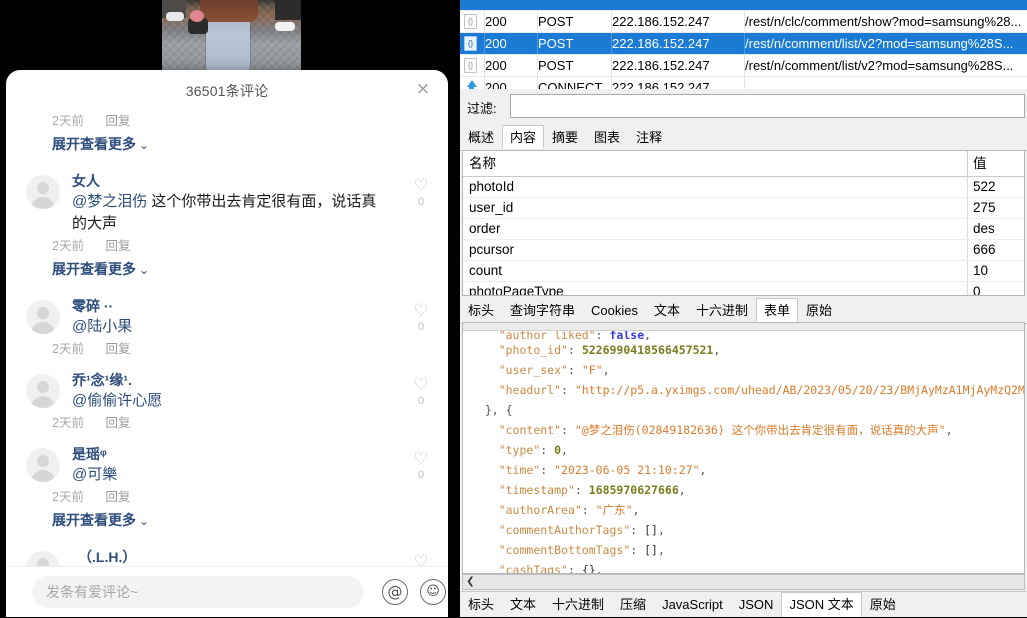  Describe the element at coordinates (227, 317) in the screenshot. I see `list-item: 零碎 ·· @陆小果 ♡ 0` at that location.